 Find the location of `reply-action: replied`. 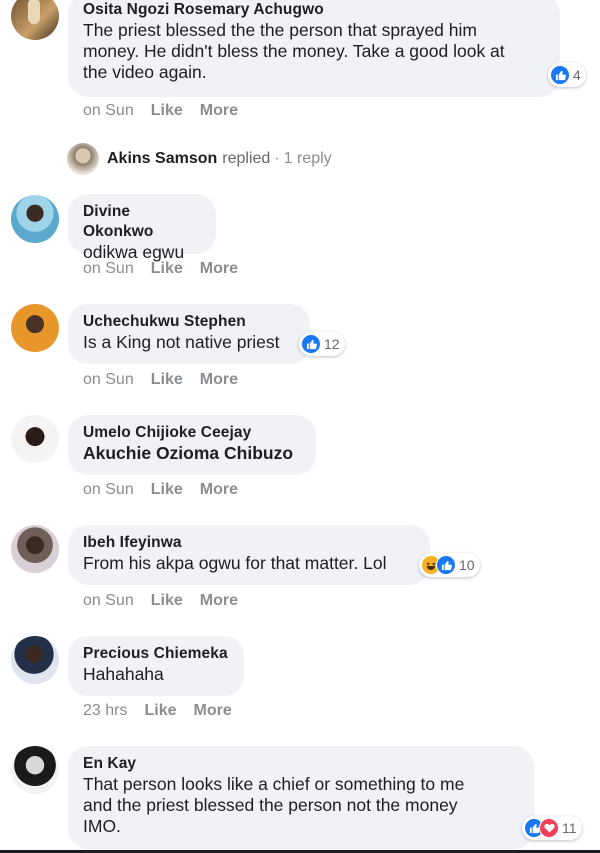

reply-action: replied is located at coordinates (246, 158).